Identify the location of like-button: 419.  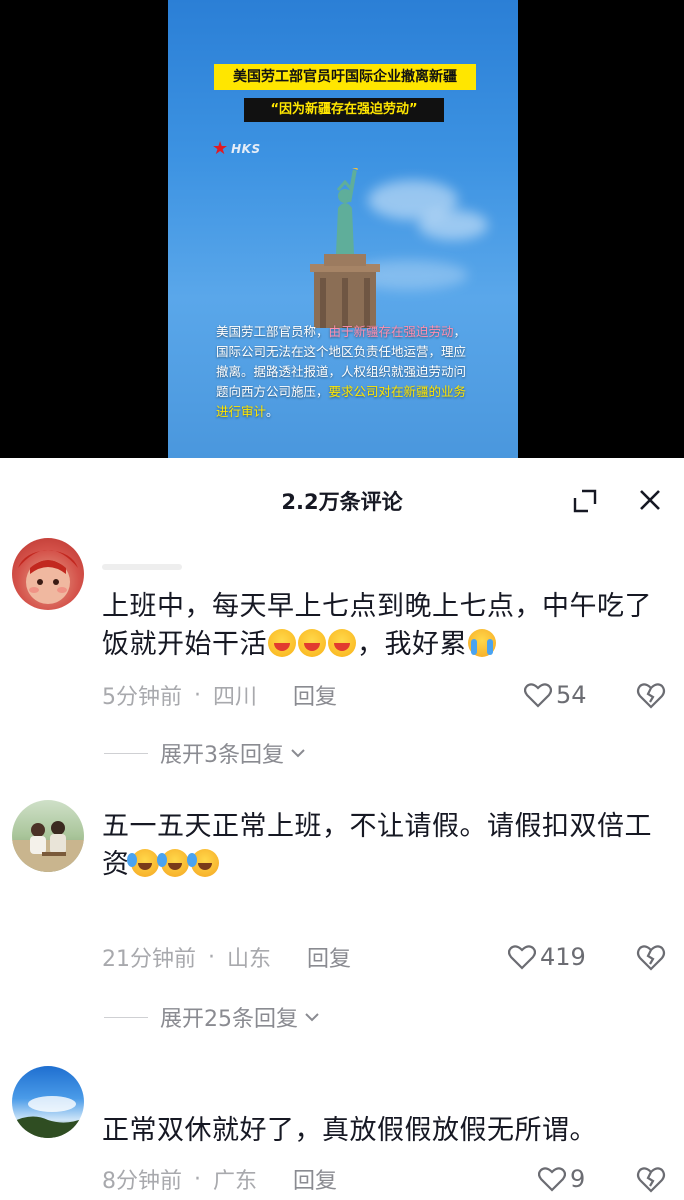
(547, 957).